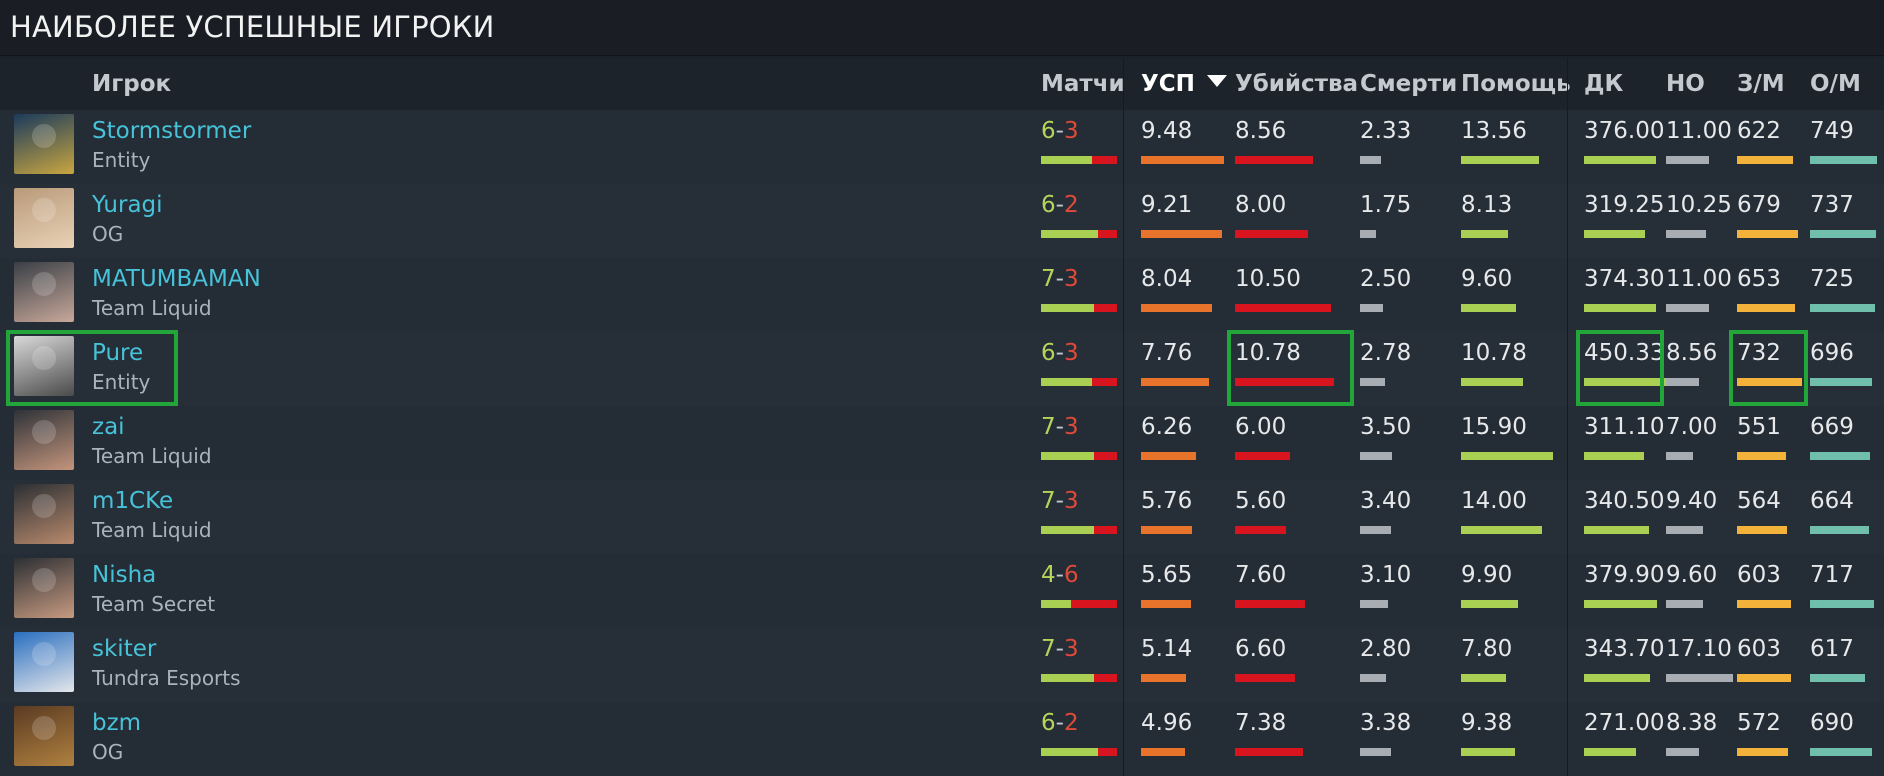 This screenshot has height=776, width=1884. What do you see at coordinates (1759, 501) in the screenshot?
I see `gpm-value: 564` at bounding box center [1759, 501].